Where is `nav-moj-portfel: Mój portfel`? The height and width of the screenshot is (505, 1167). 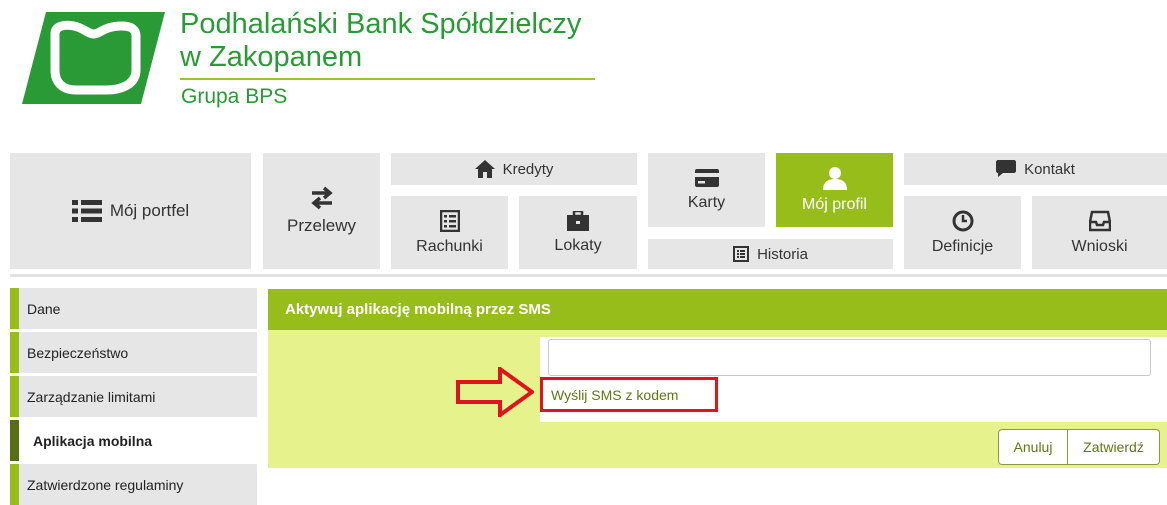
nav-moj-portfel: Mój portfel is located at coordinates (130, 211).